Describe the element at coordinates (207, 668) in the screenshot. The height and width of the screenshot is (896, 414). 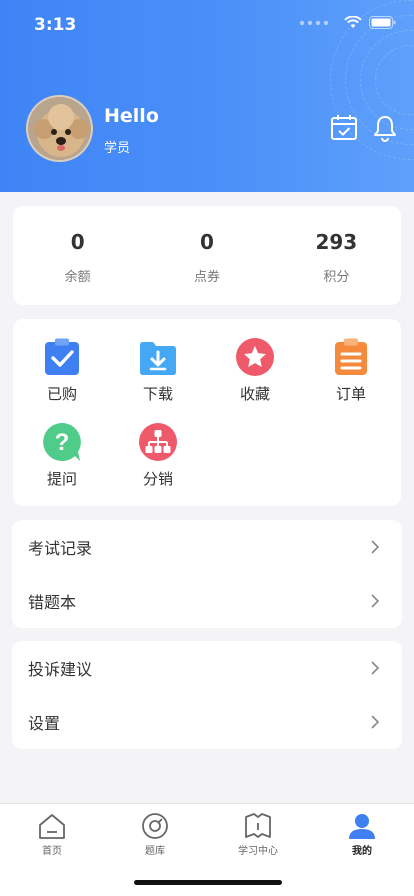
I see `list-item-feedback: 投诉建议` at that location.